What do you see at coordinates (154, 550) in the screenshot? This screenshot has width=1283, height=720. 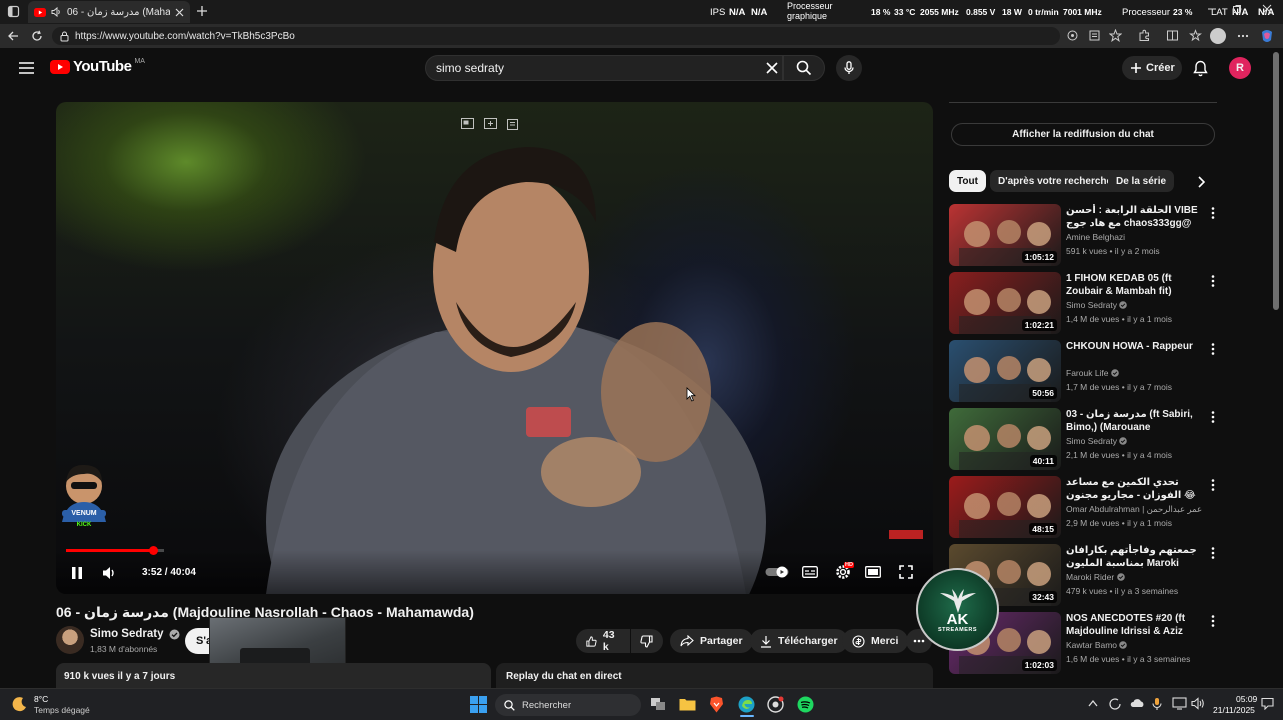 I see `progress-scrubber` at bounding box center [154, 550].